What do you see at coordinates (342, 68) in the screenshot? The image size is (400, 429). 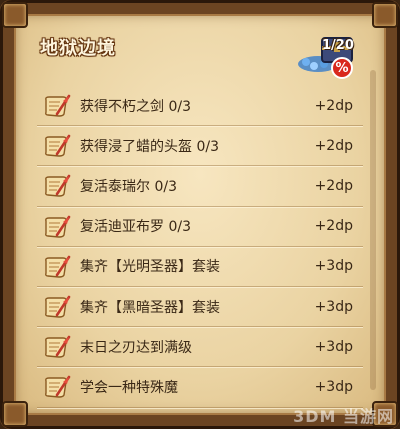 I see `percent-badge: %` at bounding box center [342, 68].